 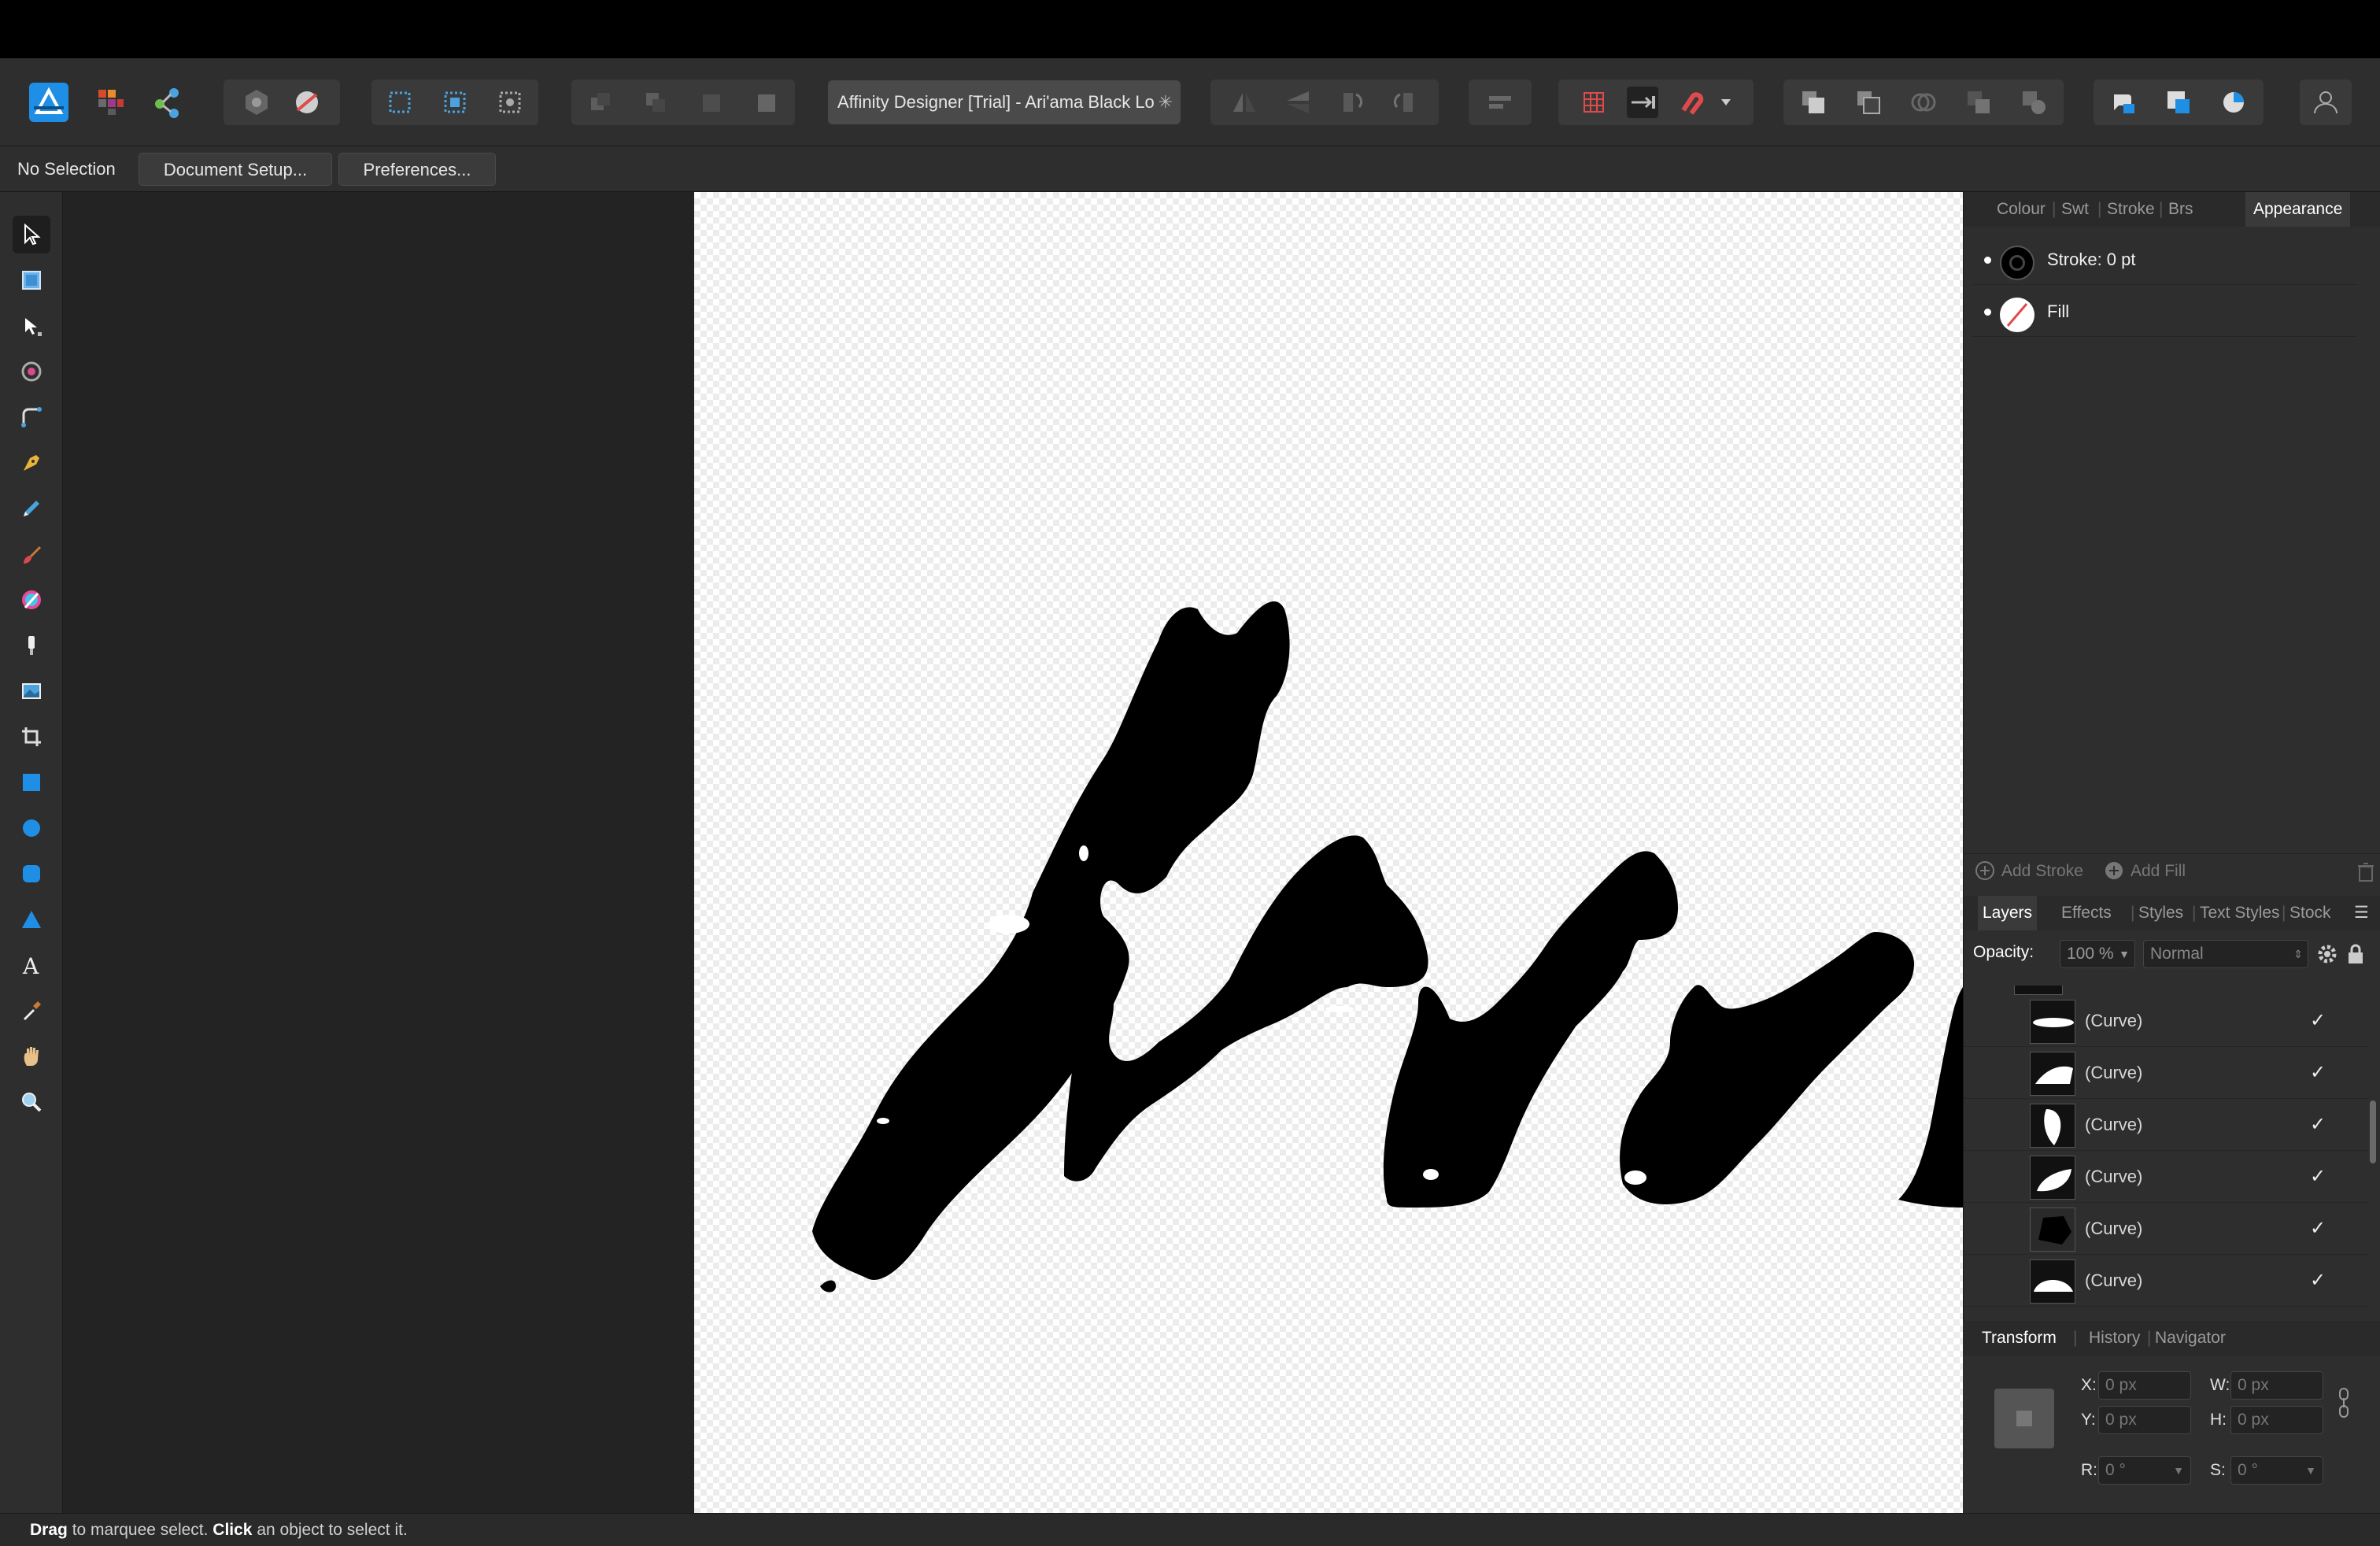 What do you see at coordinates (49, 103) in the screenshot?
I see `designer-persona-icon` at bounding box center [49, 103].